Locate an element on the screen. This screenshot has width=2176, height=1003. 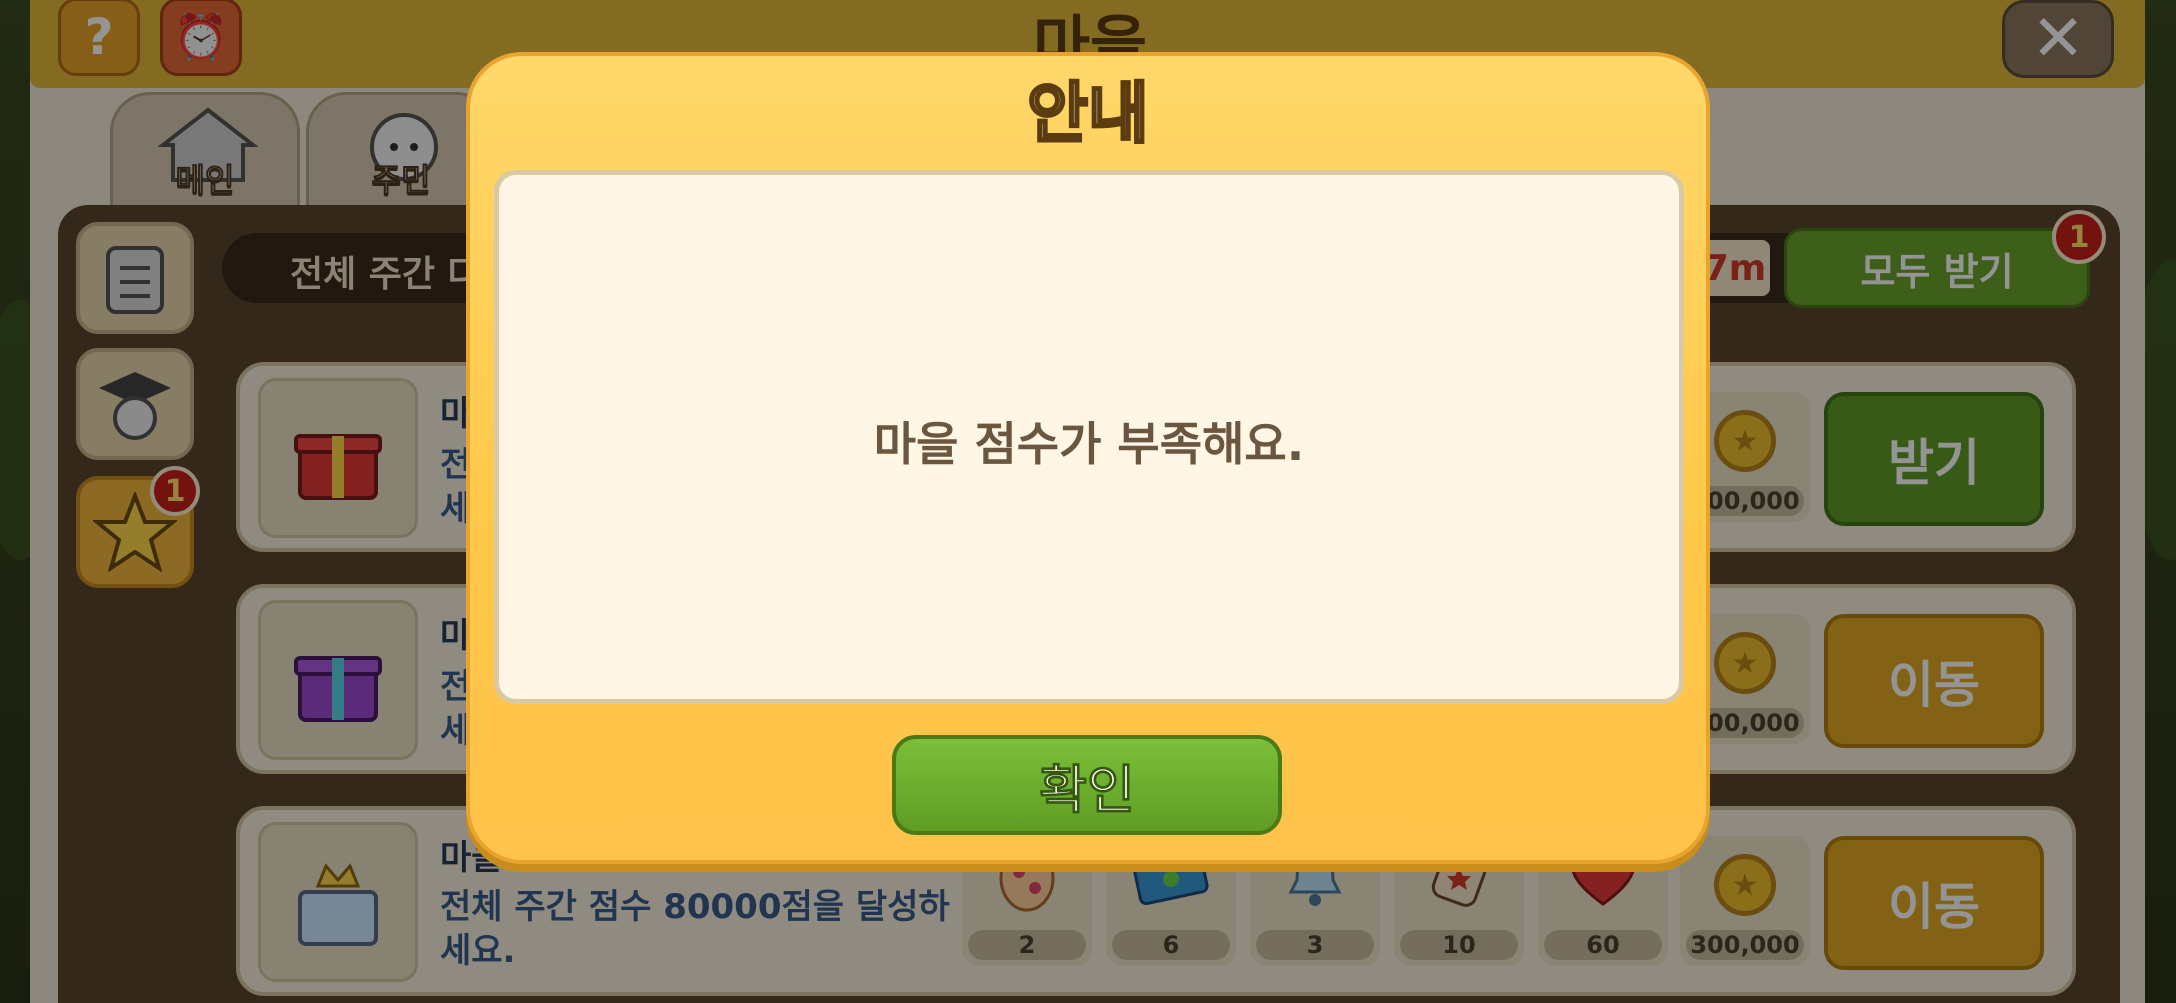
dialog-title: 안내 is located at coordinates (1088, 114).